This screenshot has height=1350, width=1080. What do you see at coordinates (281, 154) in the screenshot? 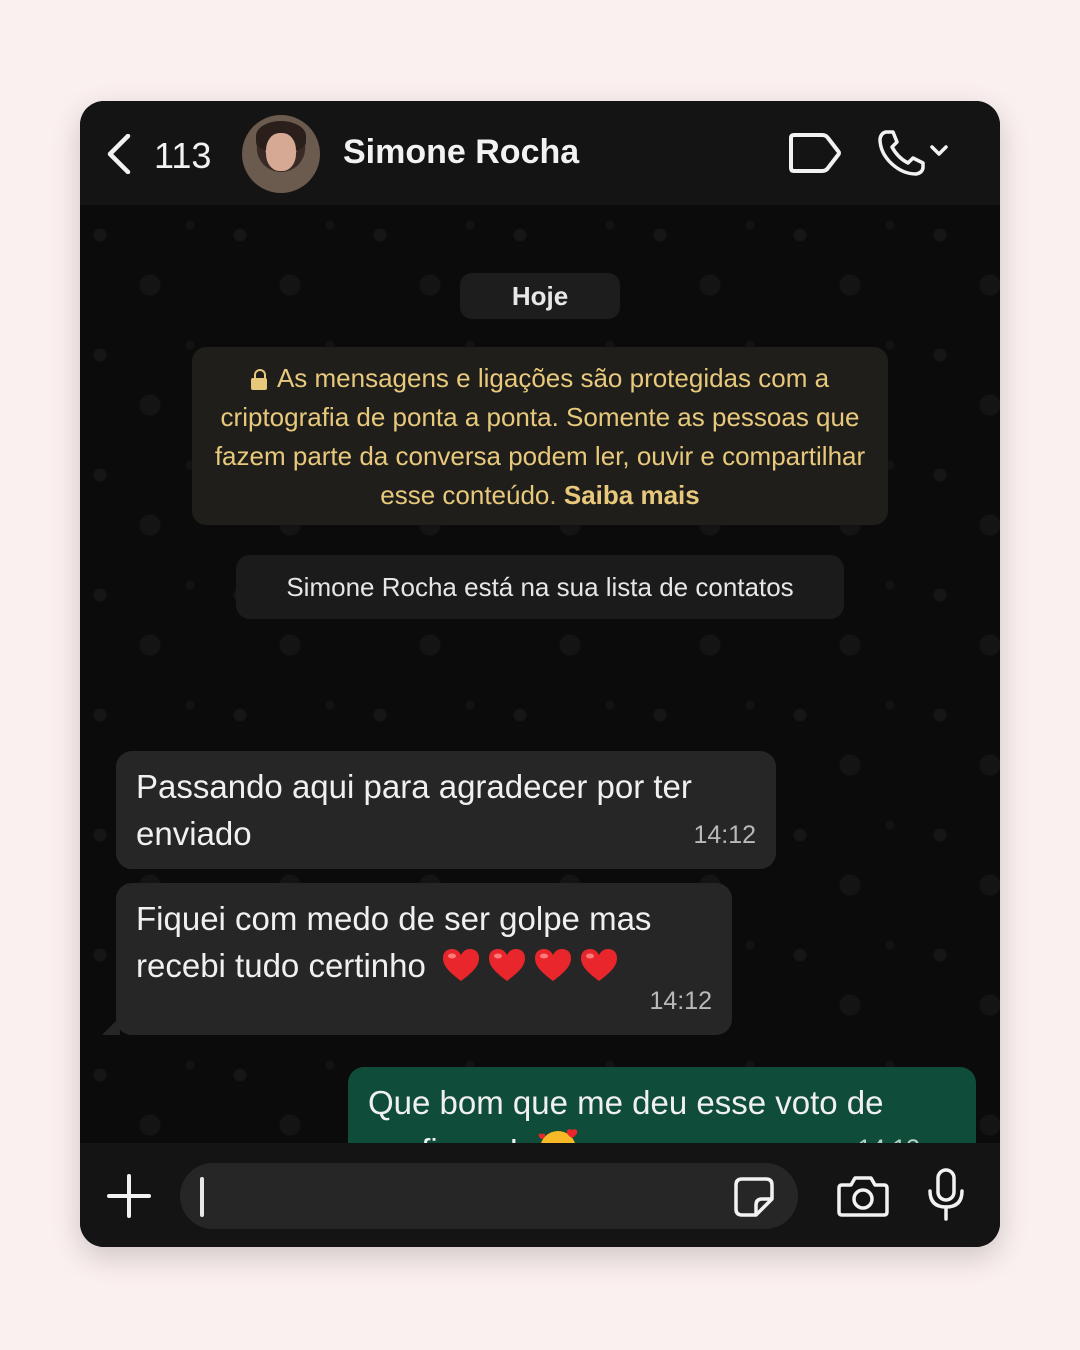
I see `avatar` at bounding box center [281, 154].